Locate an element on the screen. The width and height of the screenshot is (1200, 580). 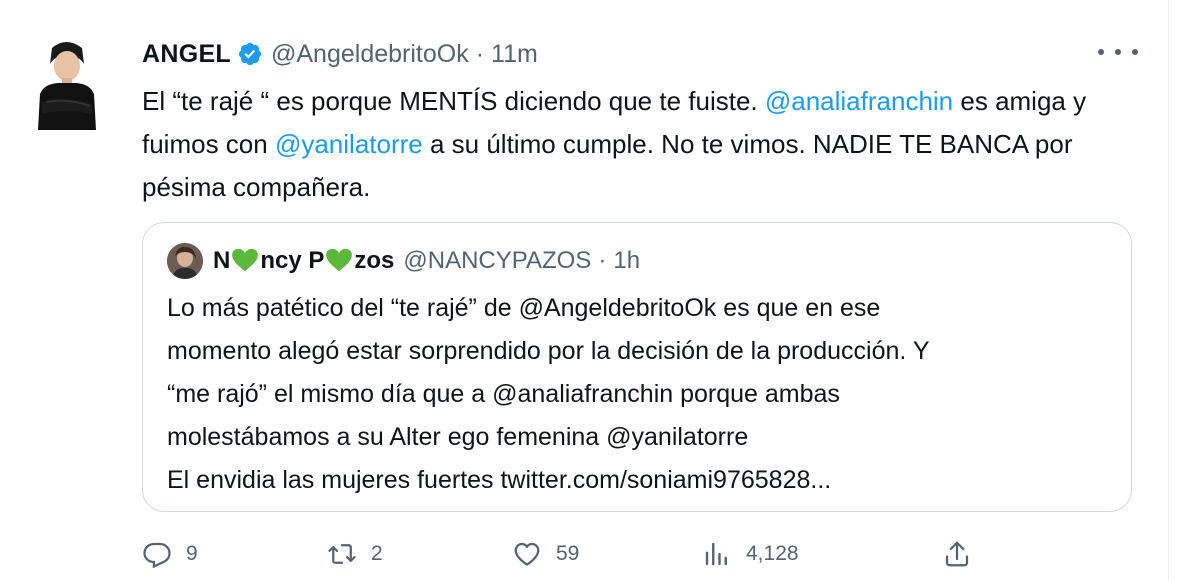
retweet-button: 2 is located at coordinates (355, 554).